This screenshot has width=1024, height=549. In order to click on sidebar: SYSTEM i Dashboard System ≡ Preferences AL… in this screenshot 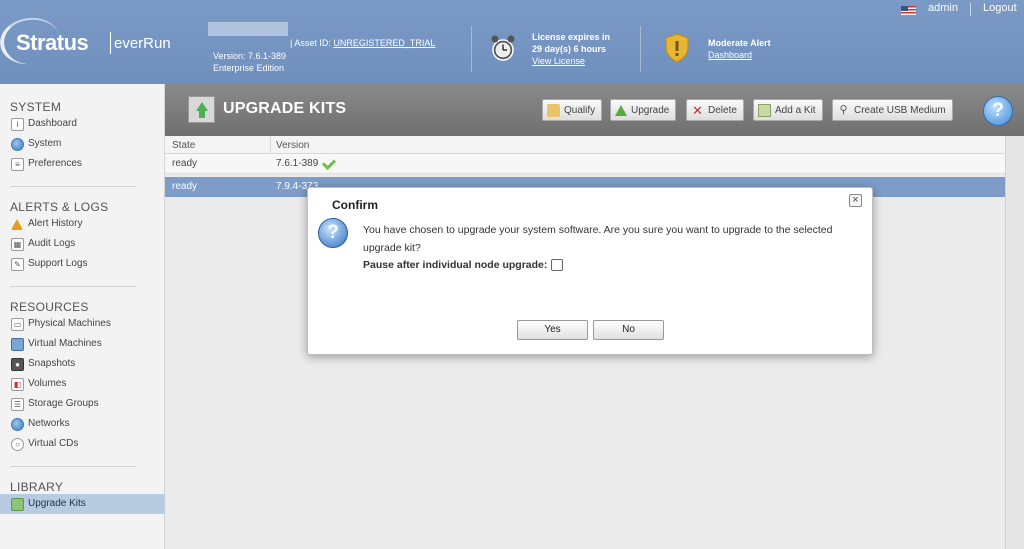, I will do `click(82, 316)`.